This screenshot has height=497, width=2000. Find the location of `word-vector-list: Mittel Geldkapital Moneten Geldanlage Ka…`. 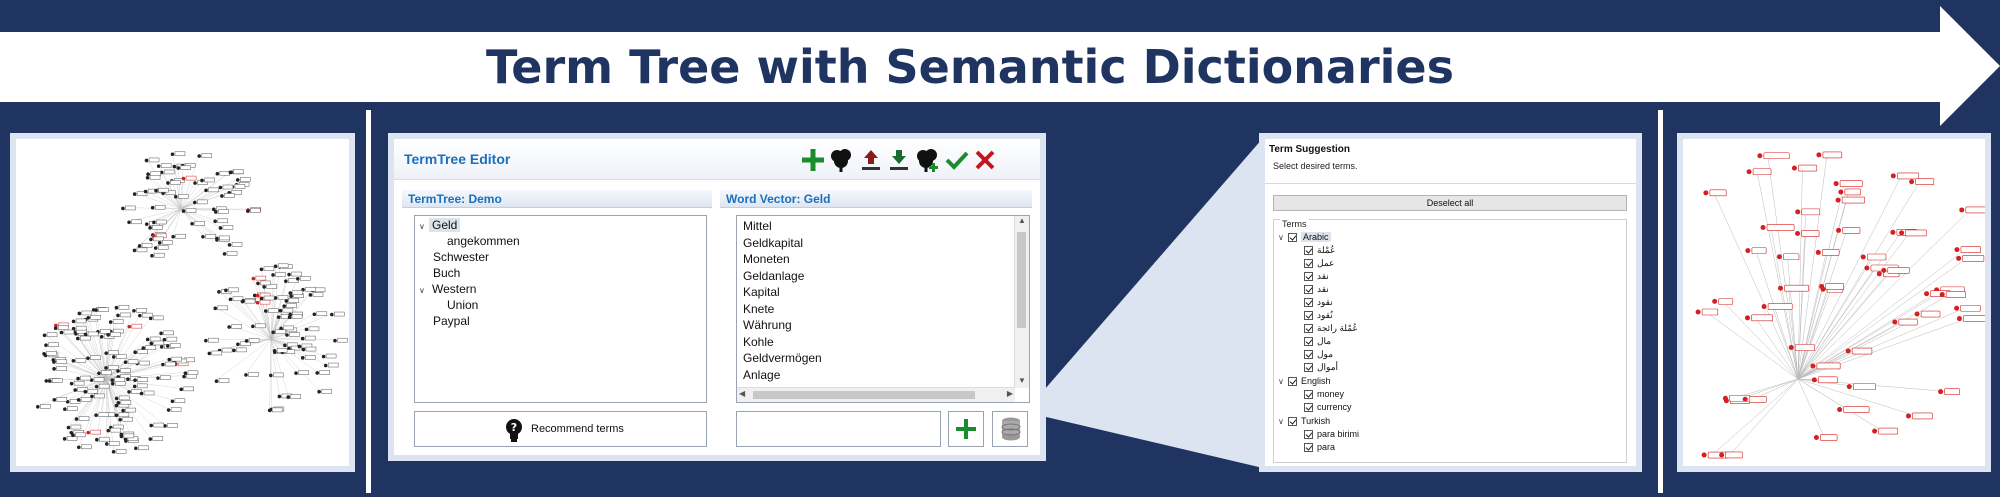

word-vector-list: Mittel Geldkapital Moneten Geldanlage Ka… is located at coordinates (883, 309).